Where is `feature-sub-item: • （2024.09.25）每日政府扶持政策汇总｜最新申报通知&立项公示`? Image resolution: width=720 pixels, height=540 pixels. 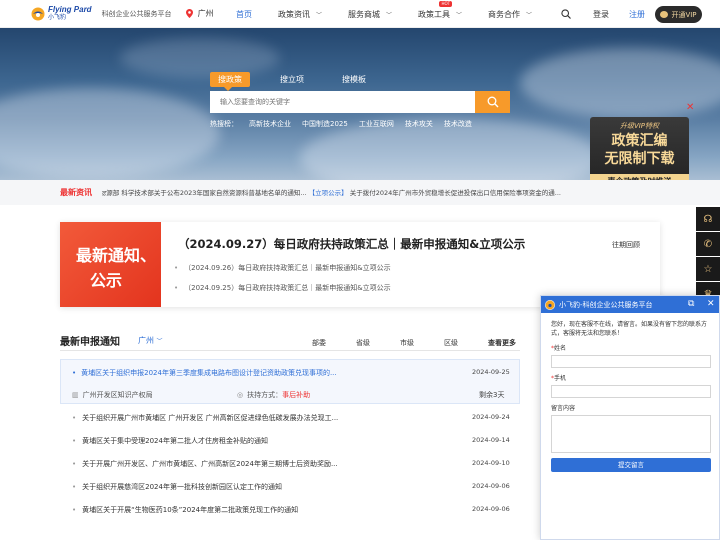 feature-sub-item: • （2024.09.25）每日政府扶持政策汇总｜最新申报通知&立项公示 is located at coordinates (282, 288).